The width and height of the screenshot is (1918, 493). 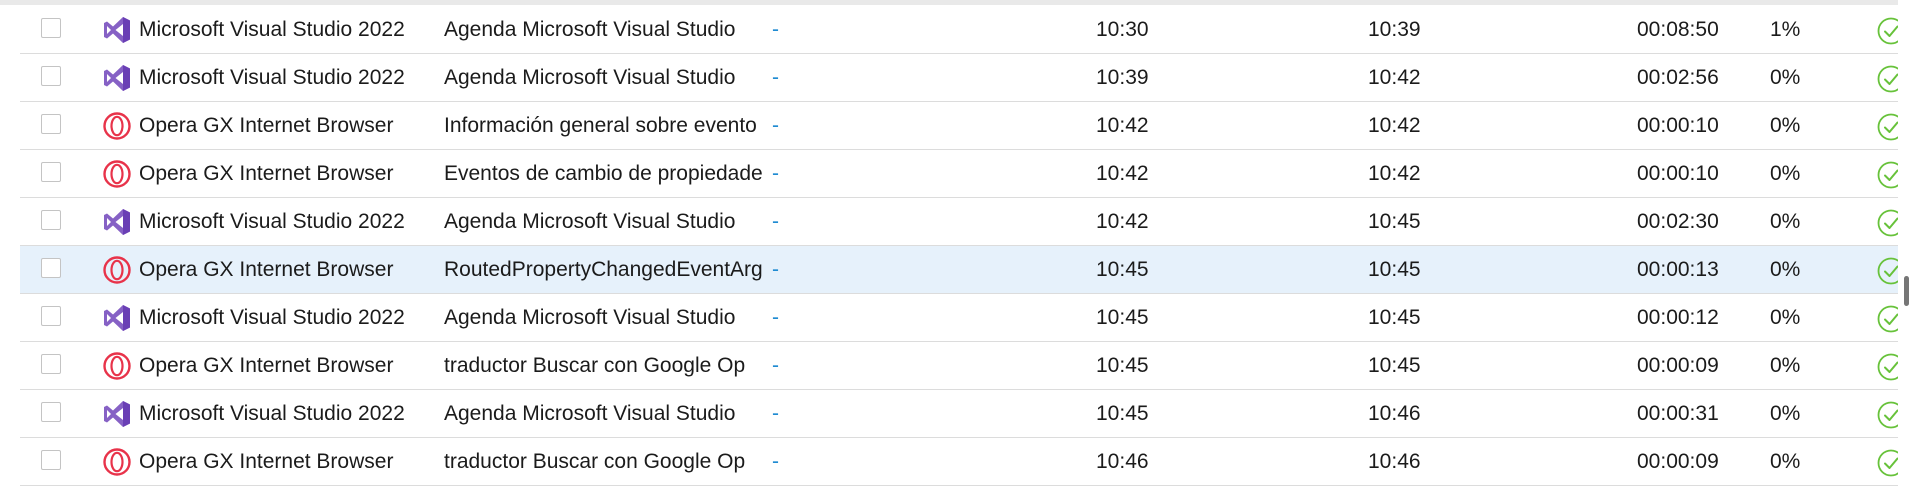 I want to click on window-title: Eventos de cambio de propiedade, so click(x=603, y=173).